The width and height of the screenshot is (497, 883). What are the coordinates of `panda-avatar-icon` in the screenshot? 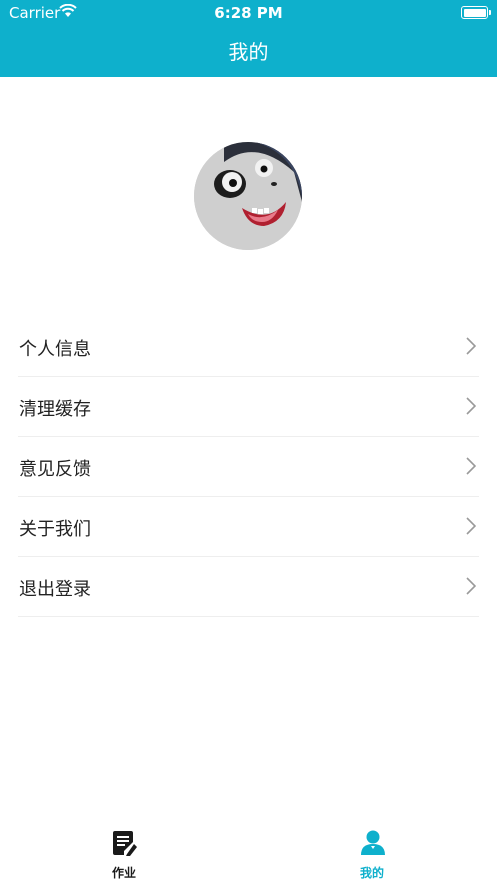 It's located at (248, 196).